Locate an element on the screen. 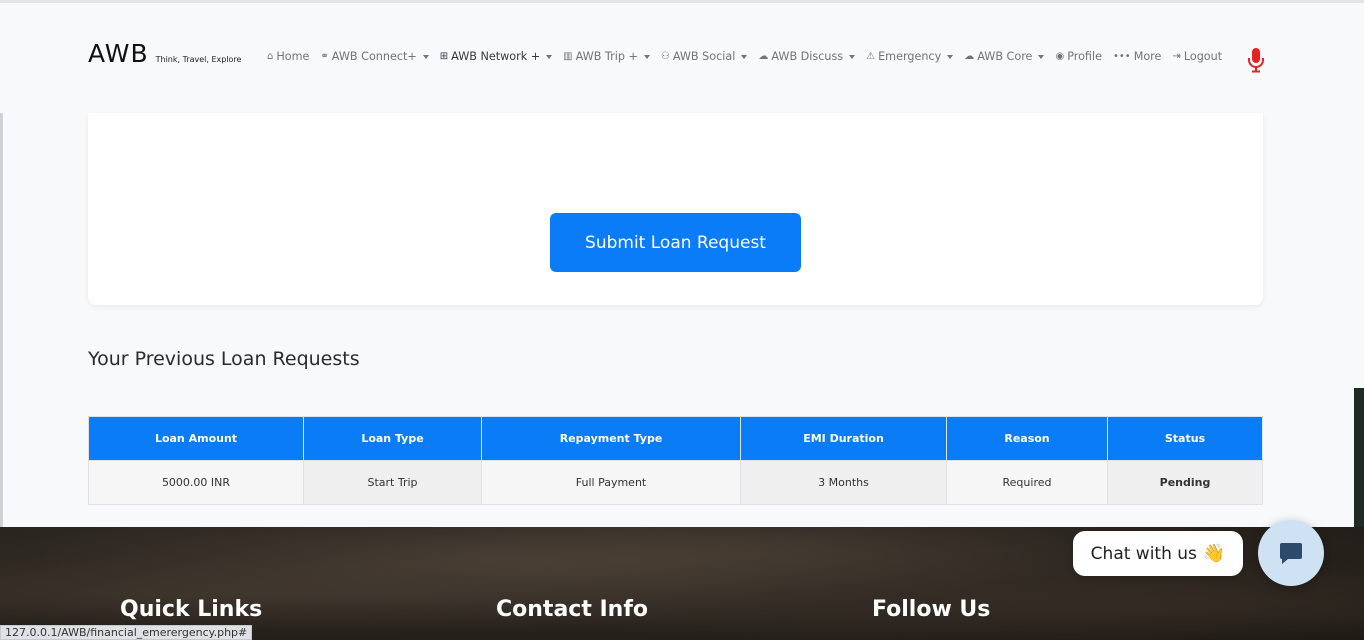  loan-type-cell: Start Trip is located at coordinates (392, 482).